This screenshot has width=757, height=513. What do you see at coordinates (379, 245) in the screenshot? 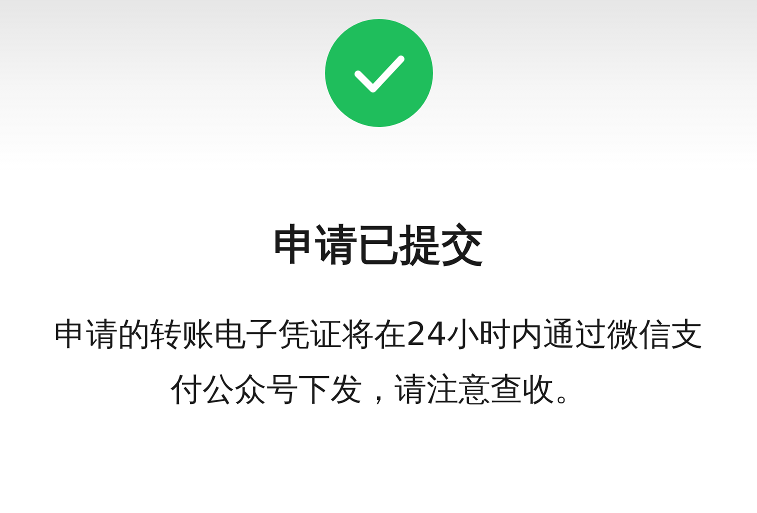
I see `page-title: 申请已提交` at bounding box center [379, 245].